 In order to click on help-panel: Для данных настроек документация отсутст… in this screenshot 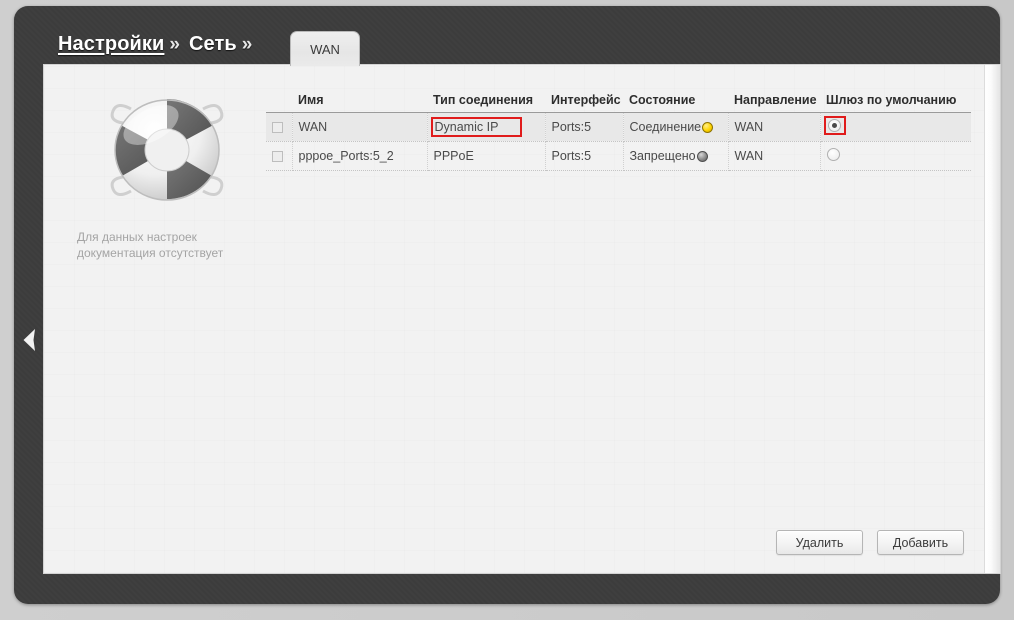, I will do `click(166, 174)`.